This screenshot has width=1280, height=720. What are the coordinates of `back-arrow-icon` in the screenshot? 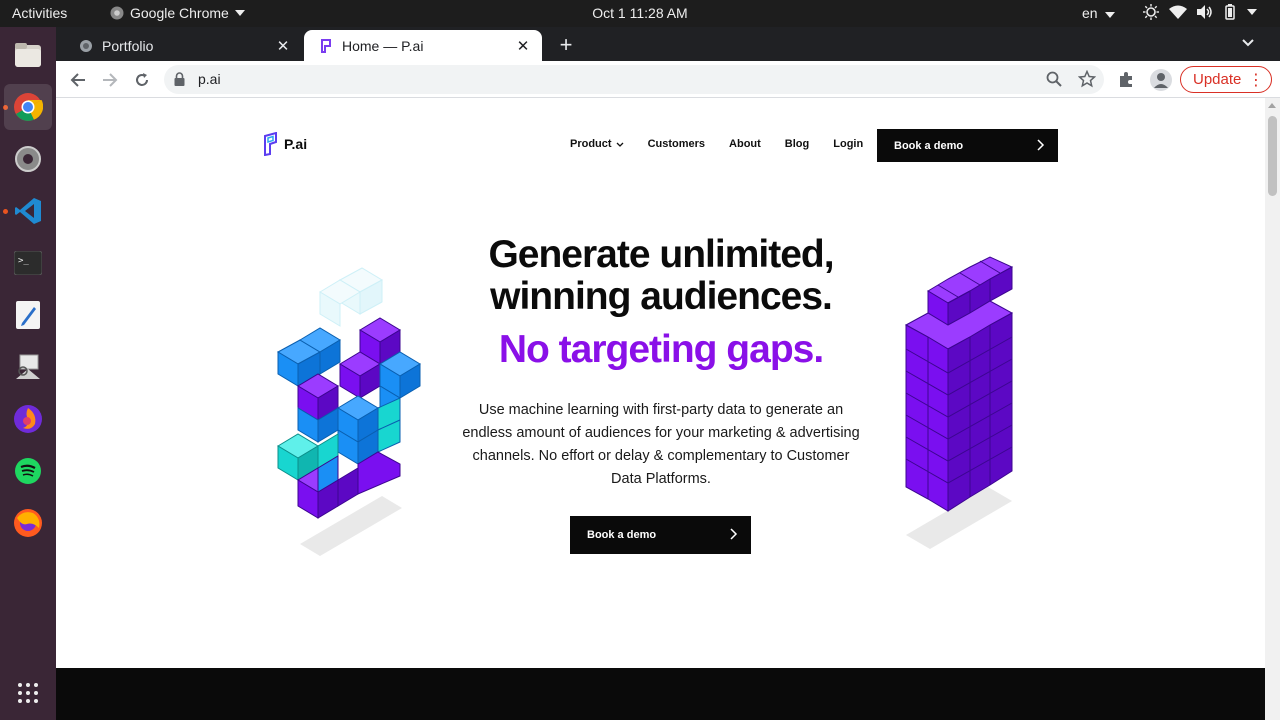 It's located at (77, 80).